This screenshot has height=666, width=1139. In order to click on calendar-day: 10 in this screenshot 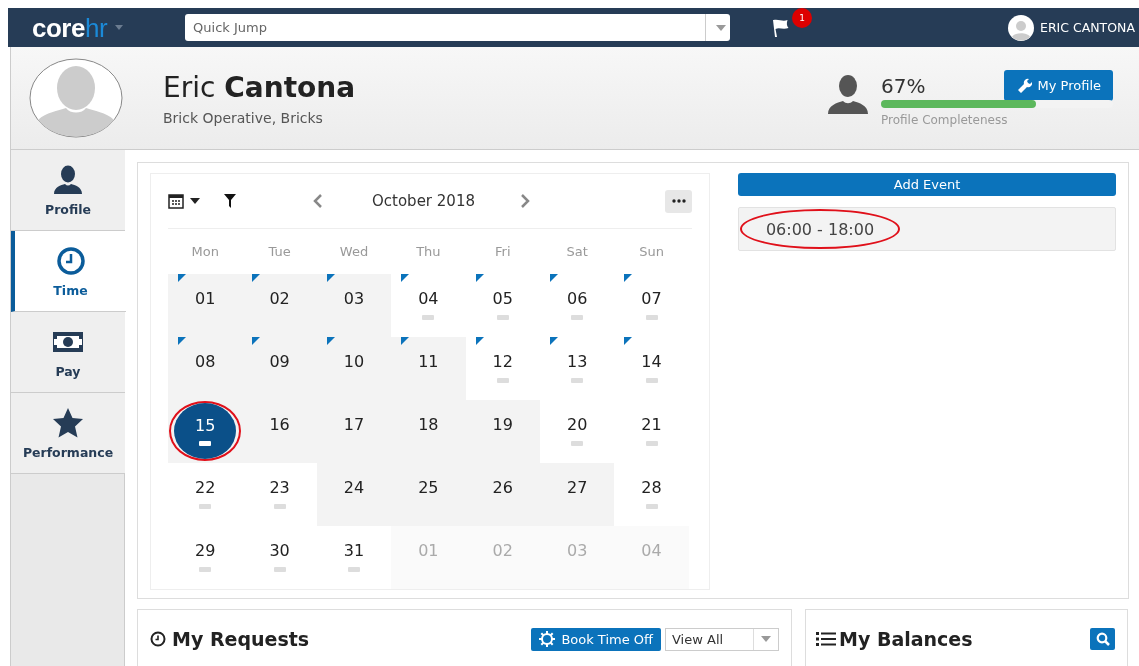, I will do `click(354, 368)`.